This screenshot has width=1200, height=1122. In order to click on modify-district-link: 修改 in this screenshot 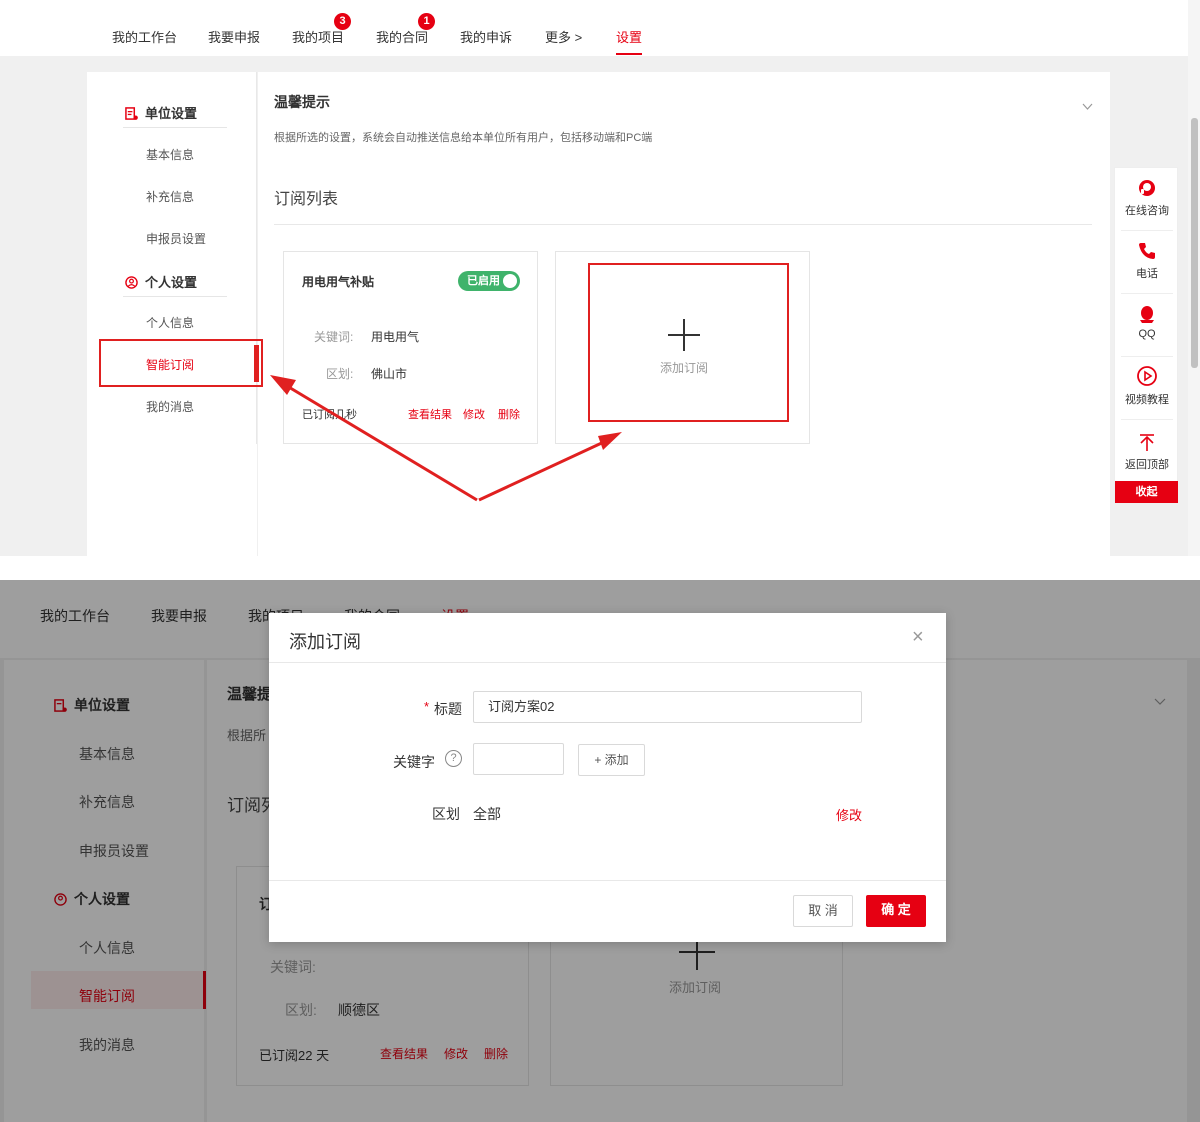, I will do `click(849, 814)`.